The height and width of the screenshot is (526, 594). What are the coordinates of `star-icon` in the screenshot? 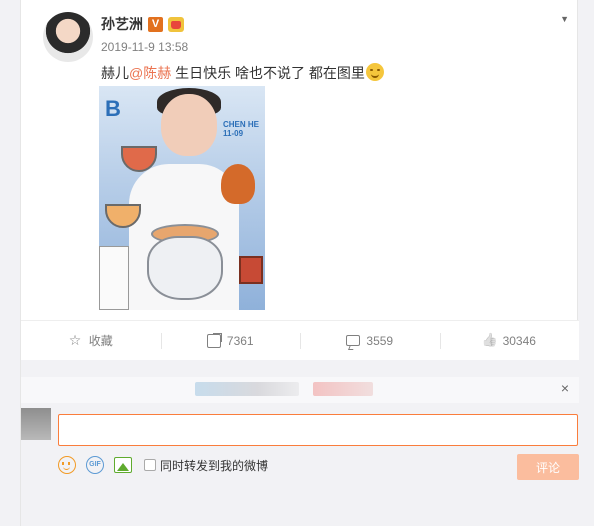 It's located at (76, 340).